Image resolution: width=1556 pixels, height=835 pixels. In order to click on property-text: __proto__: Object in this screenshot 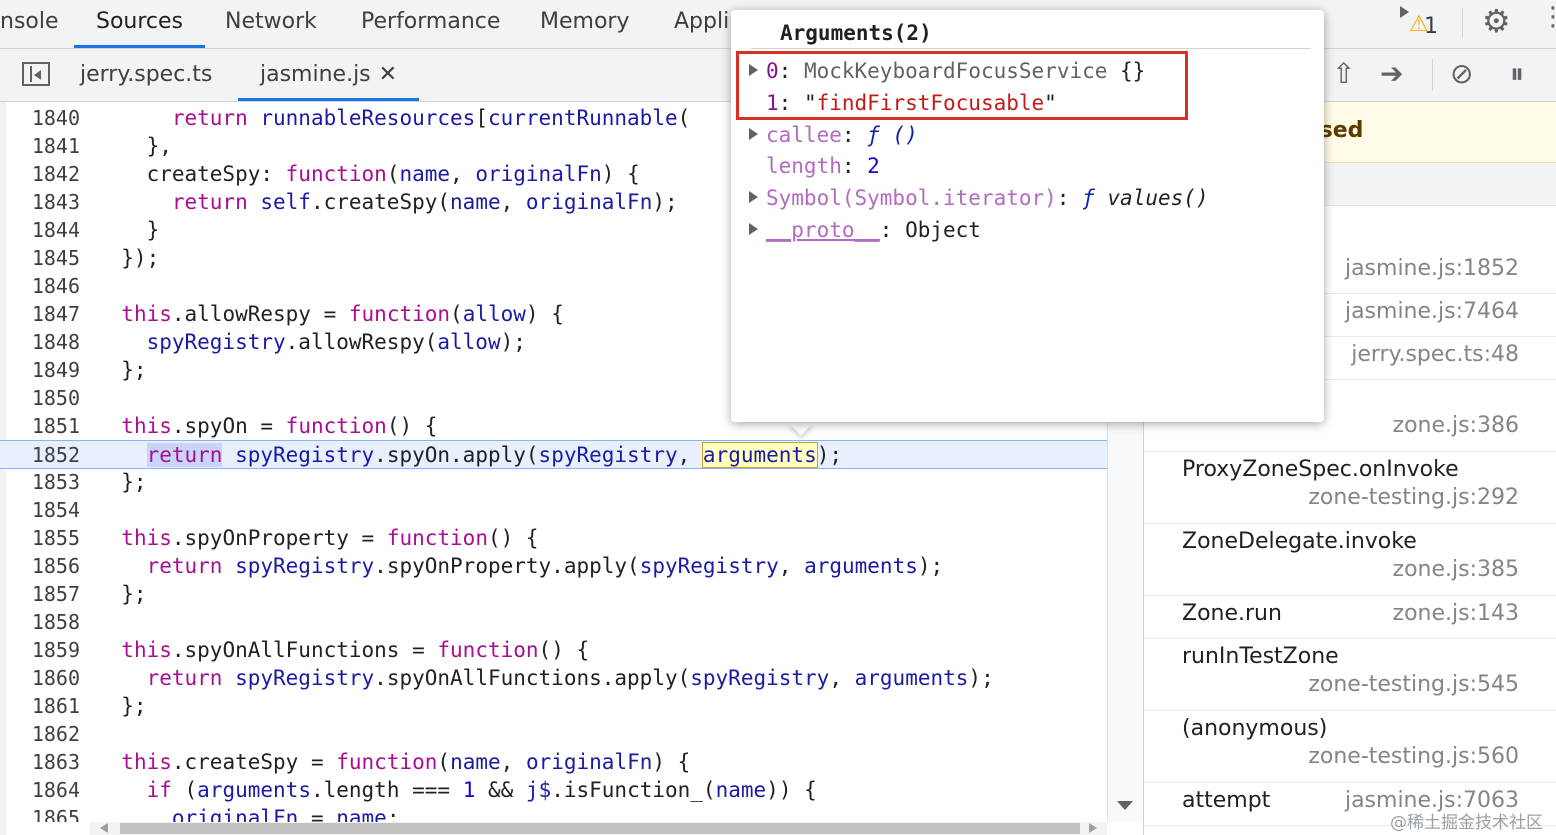, I will do `click(873, 230)`.